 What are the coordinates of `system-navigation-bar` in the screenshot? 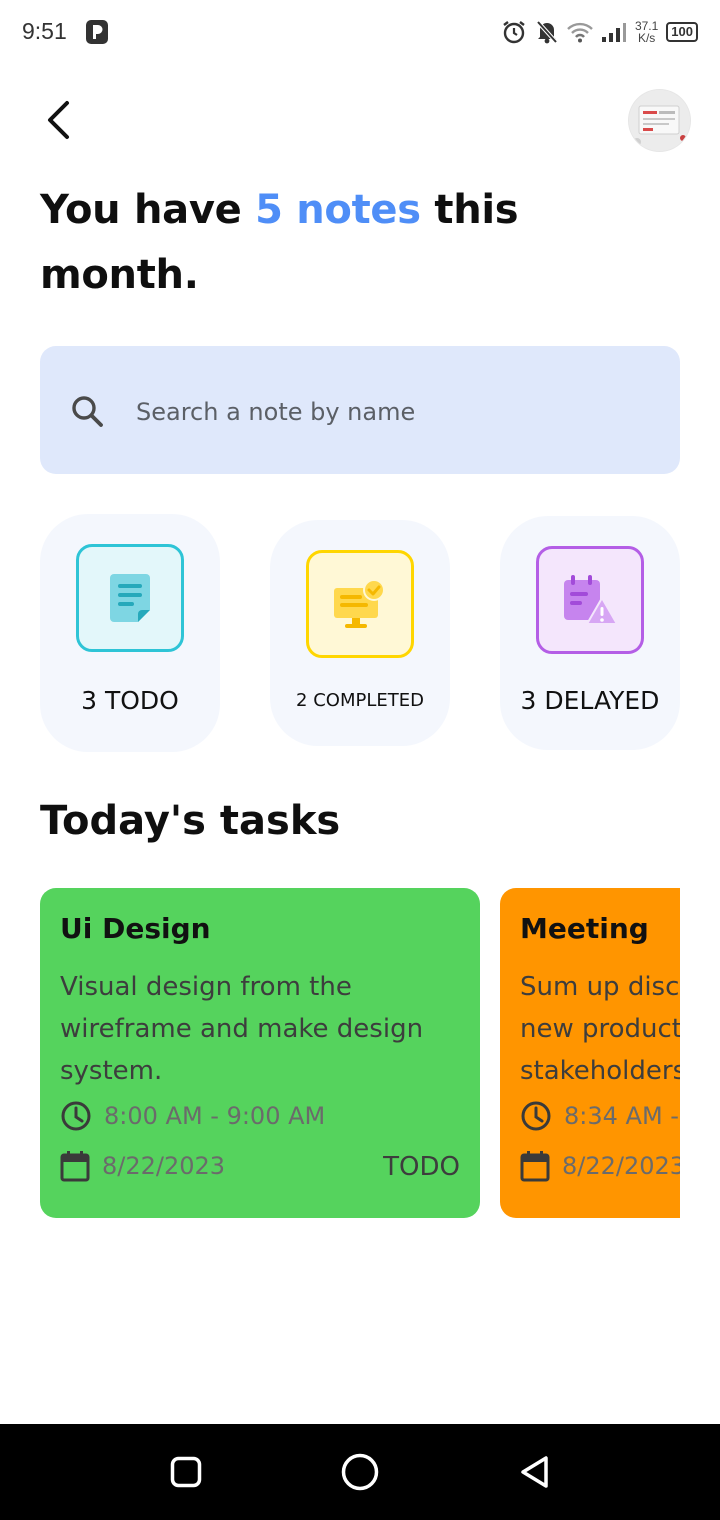 It's located at (360, 1472).